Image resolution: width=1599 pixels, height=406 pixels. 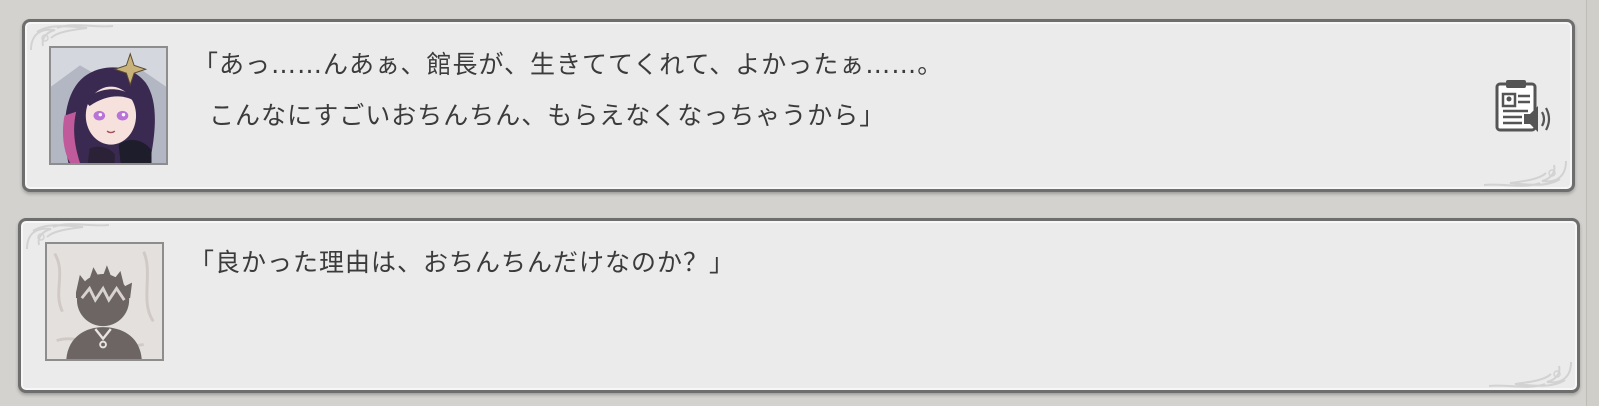 What do you see at coordinates (547, 115) in the screenshot?
I see `dialogue-line: こんなにすごいおちんちん、もらえなくなっちゃうから」` at bounding box center [547, 115].